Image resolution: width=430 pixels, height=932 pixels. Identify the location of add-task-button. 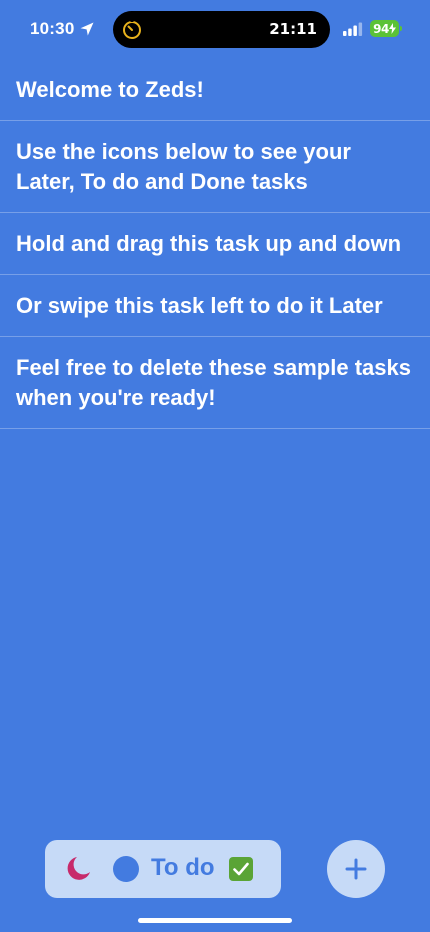
(356, 869).